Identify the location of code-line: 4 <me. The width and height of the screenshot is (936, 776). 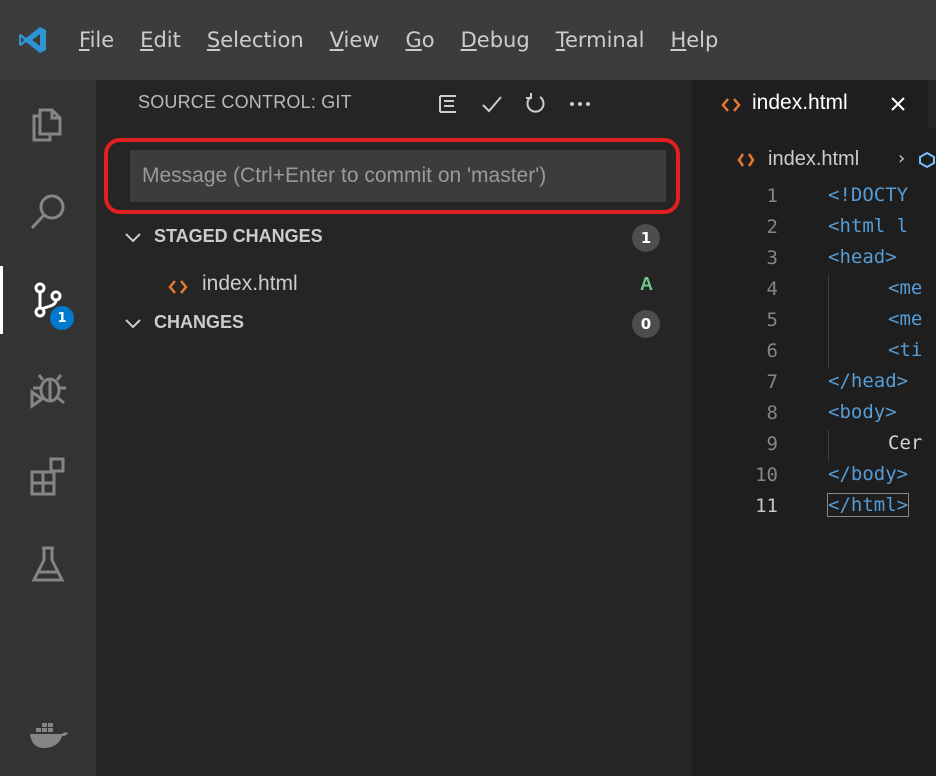
(814, 290).